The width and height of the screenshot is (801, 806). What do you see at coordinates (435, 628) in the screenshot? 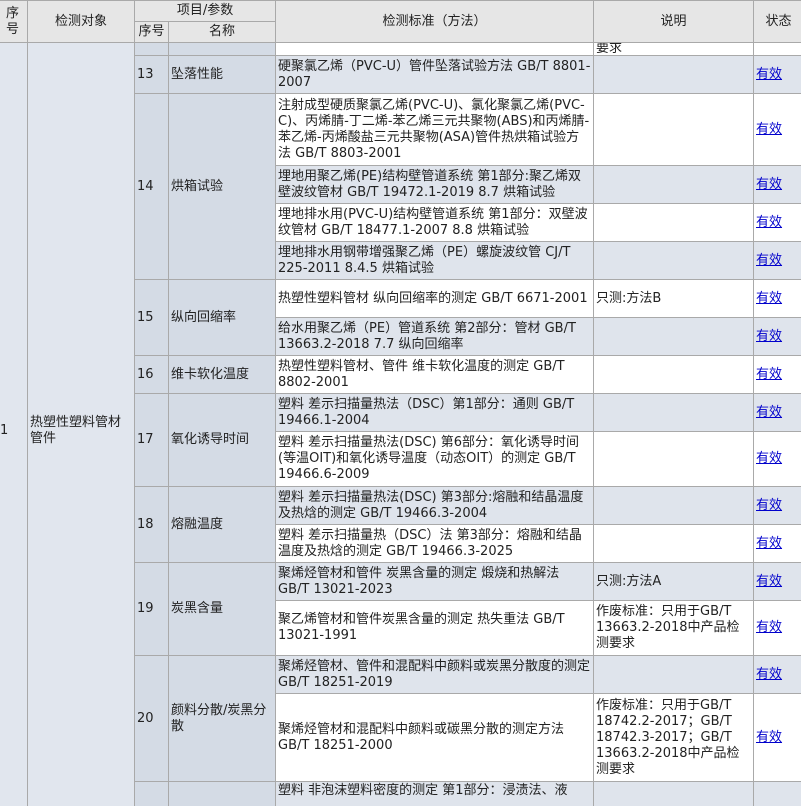
I see `standard-cell: 聚乙烯管材和管件炭黑含量的测定 热失重法 GB/T 13021-1991` at bounding box center [435, 628].